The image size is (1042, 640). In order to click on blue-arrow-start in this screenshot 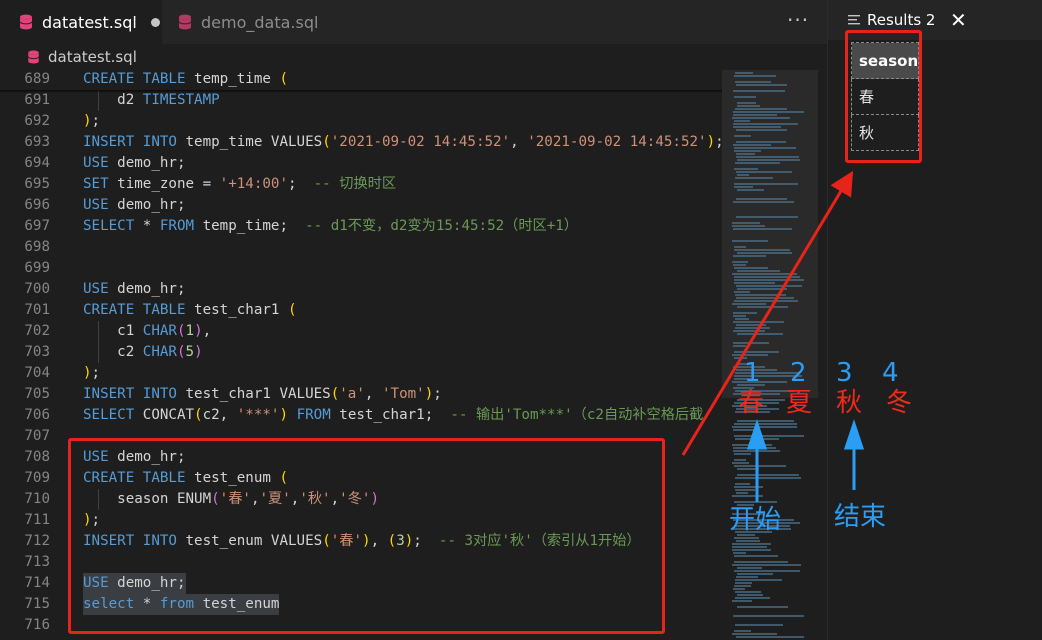, I will do `click(757, 460)`.